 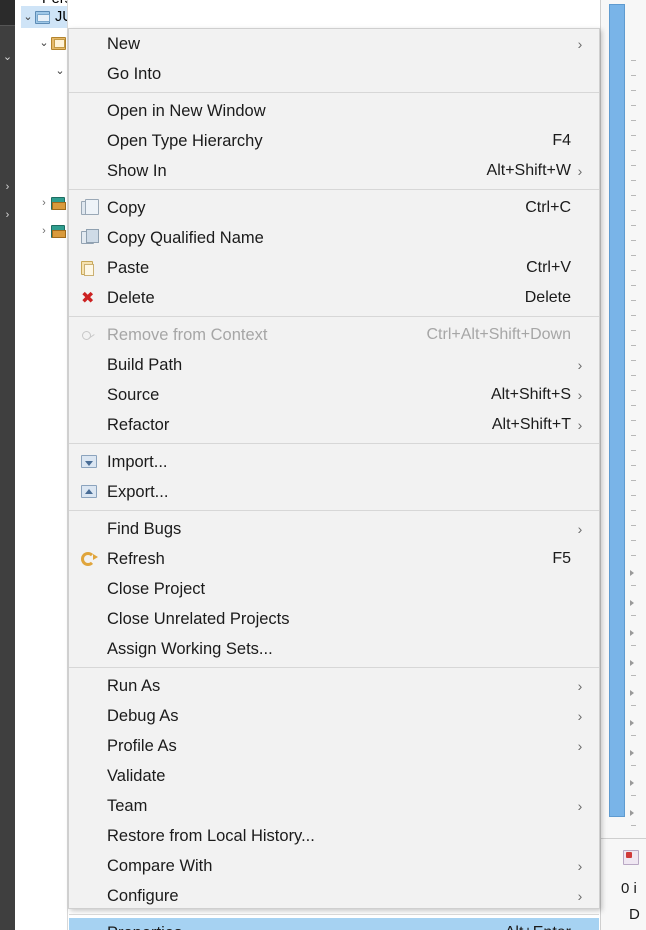 What do you see at coordinates (334, 649) in the screenshot?
I see `menu-item-assign-working-sets: Assign Working Sets...›` at bounding box center [334, 649].